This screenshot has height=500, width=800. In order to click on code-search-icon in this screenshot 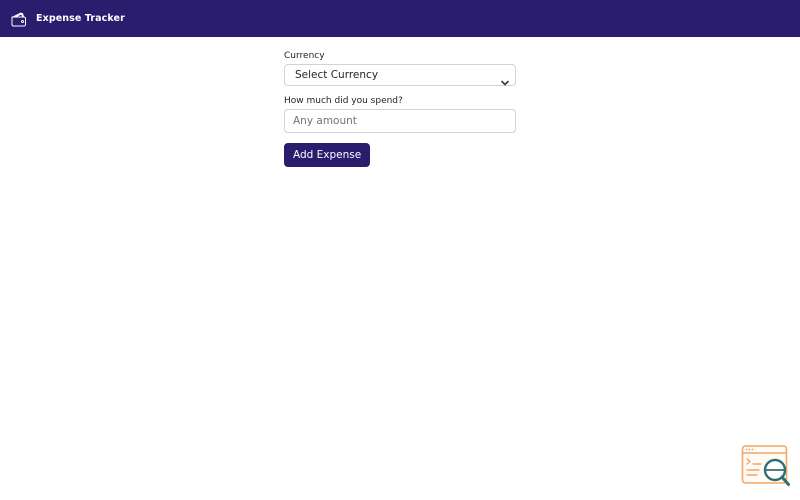, I will do `click(765, 465)`.